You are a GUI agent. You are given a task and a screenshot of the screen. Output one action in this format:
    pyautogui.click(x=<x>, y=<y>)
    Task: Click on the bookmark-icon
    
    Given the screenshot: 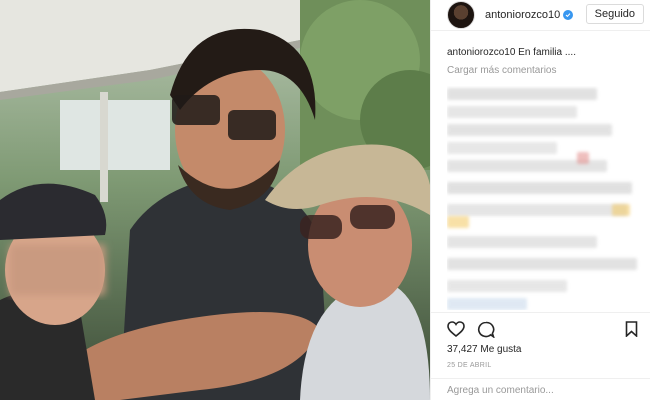 What is the action you would take?
    pyautogui.click(x=631, y=331)
    